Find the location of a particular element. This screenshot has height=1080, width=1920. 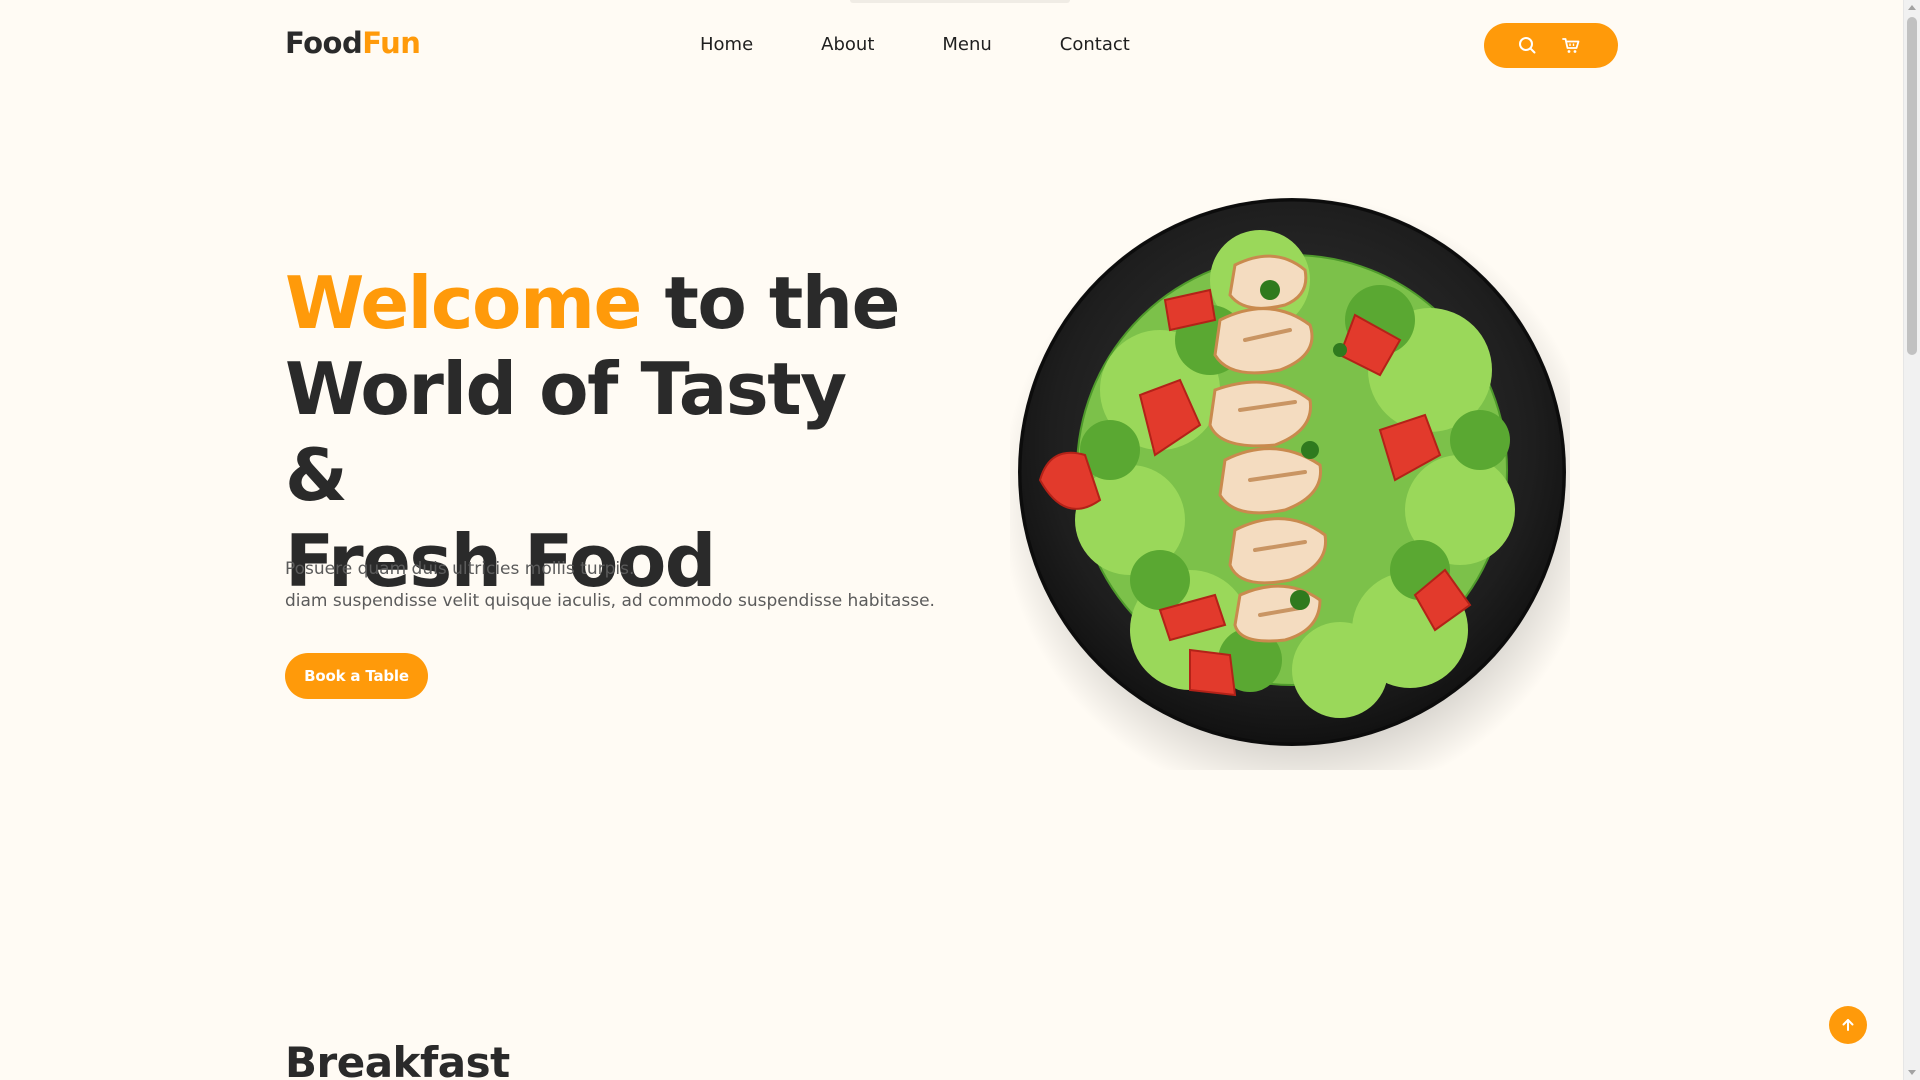

section-title-breakfast: Breakfast is located at coordinates (397, 1059).